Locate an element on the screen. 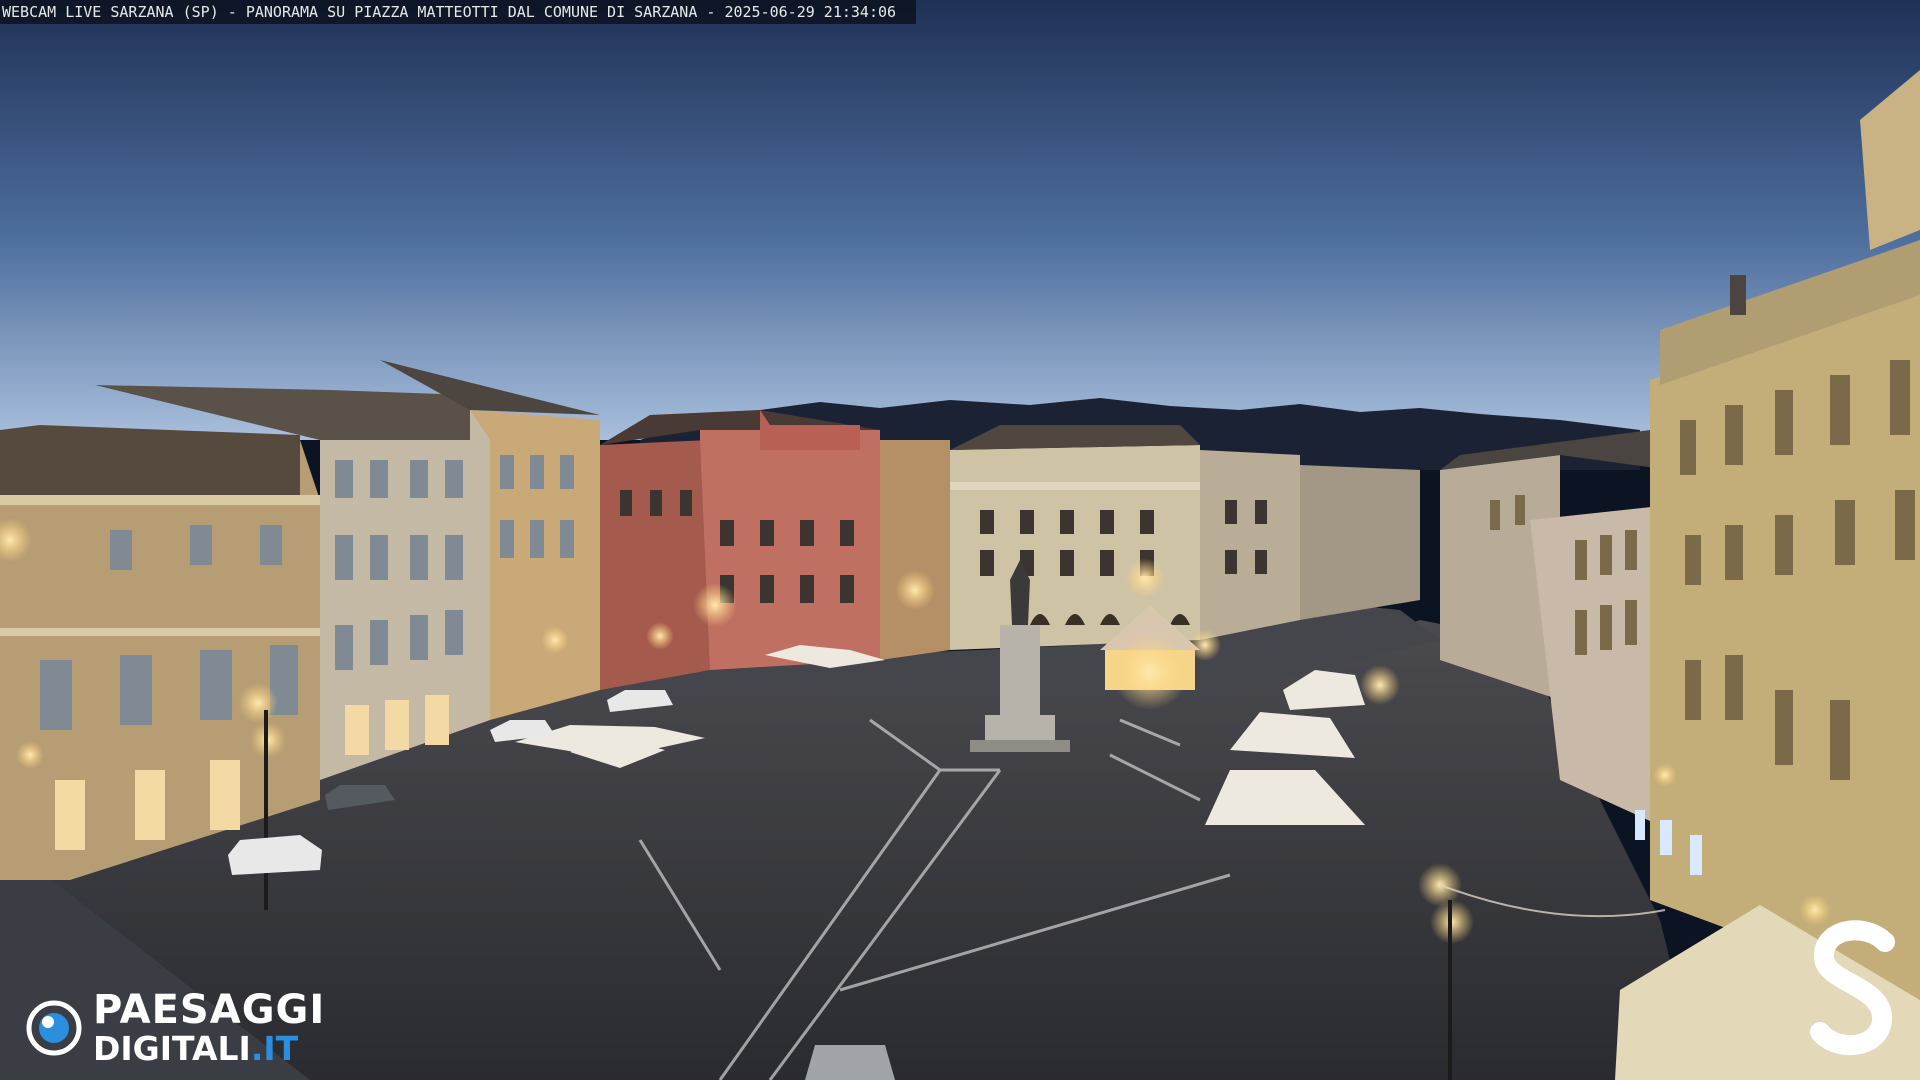 This screenshot has width=1920, height=1080. paesaggi-digitali-logo: PAESAGGI DIGITALI.IT is located at coordinates (175, 1027).